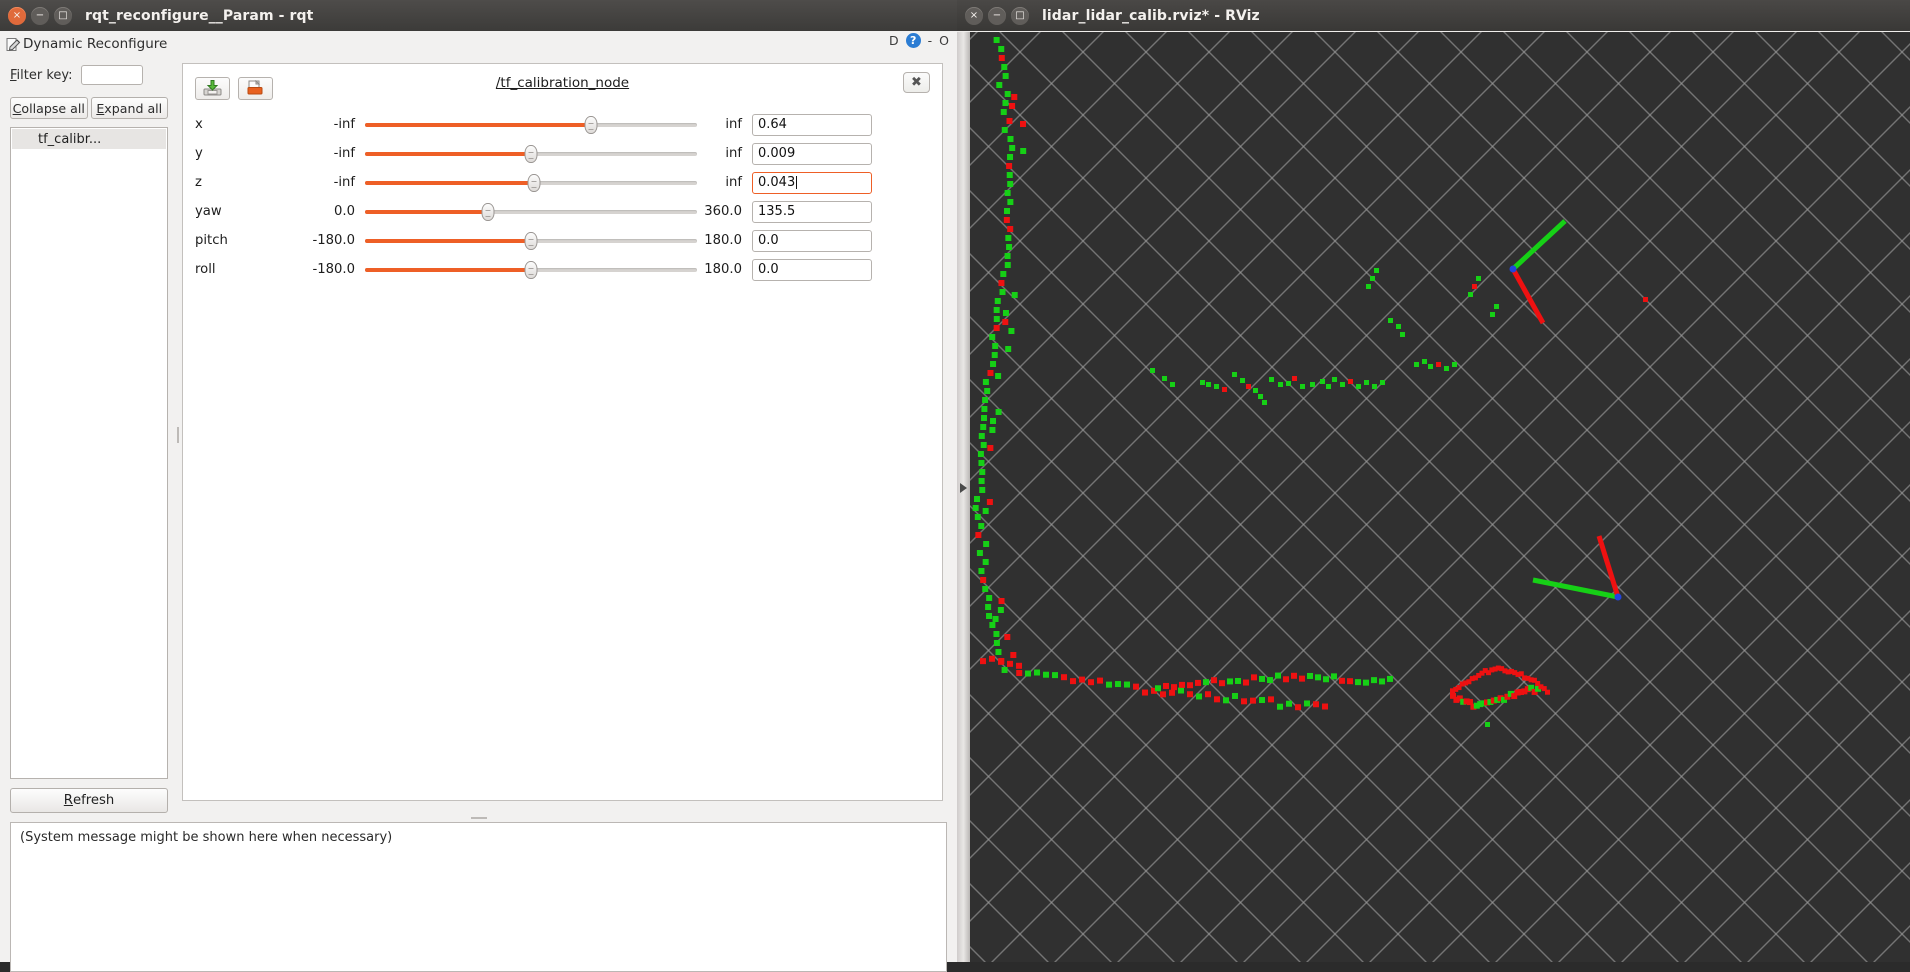 The height and width of the screenshot is (972, 1910). Describe the element at coordinates (531, 211) in the screenshot. I see `param-slider-yaw` at that location.